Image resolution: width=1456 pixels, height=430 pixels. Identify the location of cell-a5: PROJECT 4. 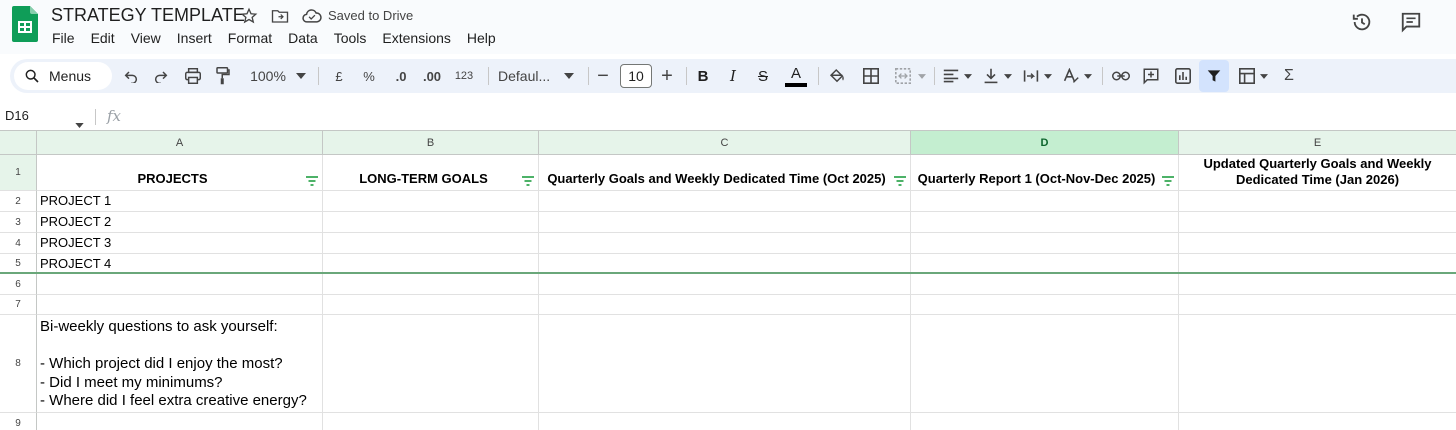
(180, 264).